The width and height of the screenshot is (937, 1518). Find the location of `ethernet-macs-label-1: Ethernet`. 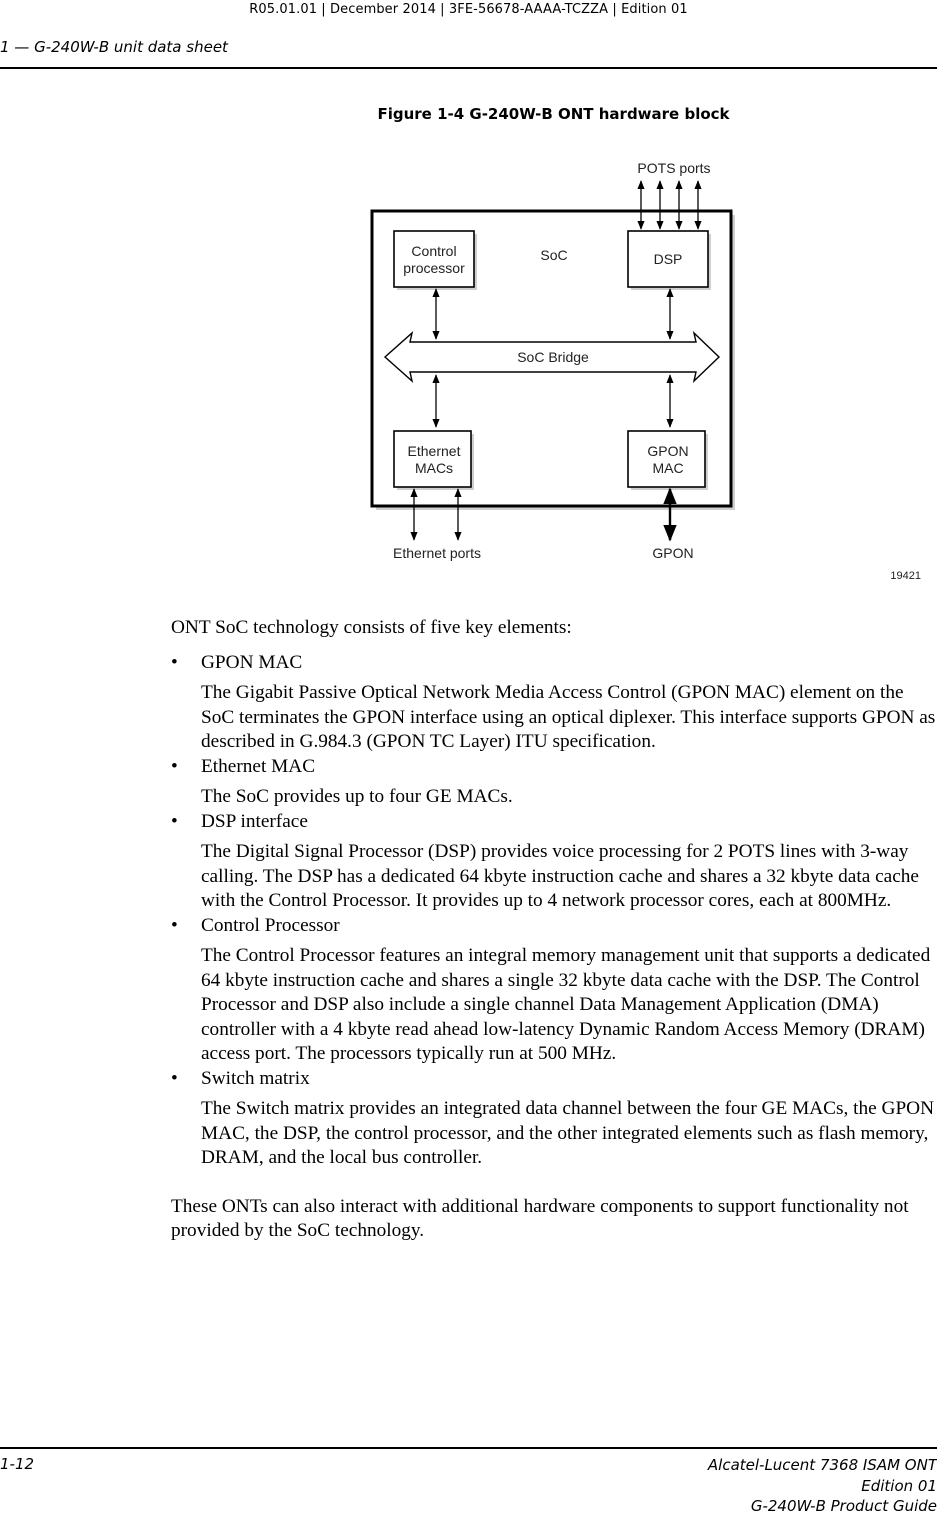

ethernet-macs-label-1: Ethernet is located at coordinates (434, 451).